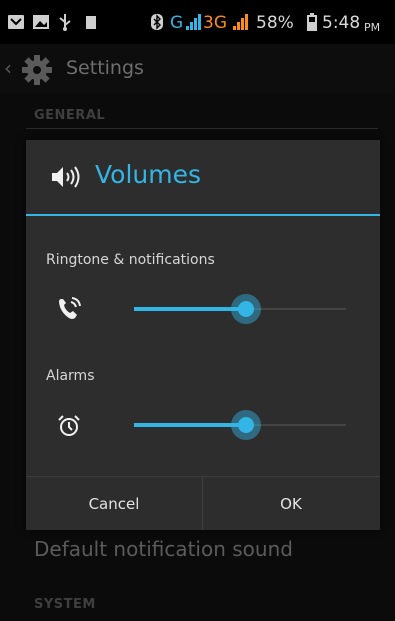 This screenshot has height=621, width=395. What do you see at coordinates (190, 425) in the screenshot?
I see `alarm-slider-fill` at bounding box center [190, 425].